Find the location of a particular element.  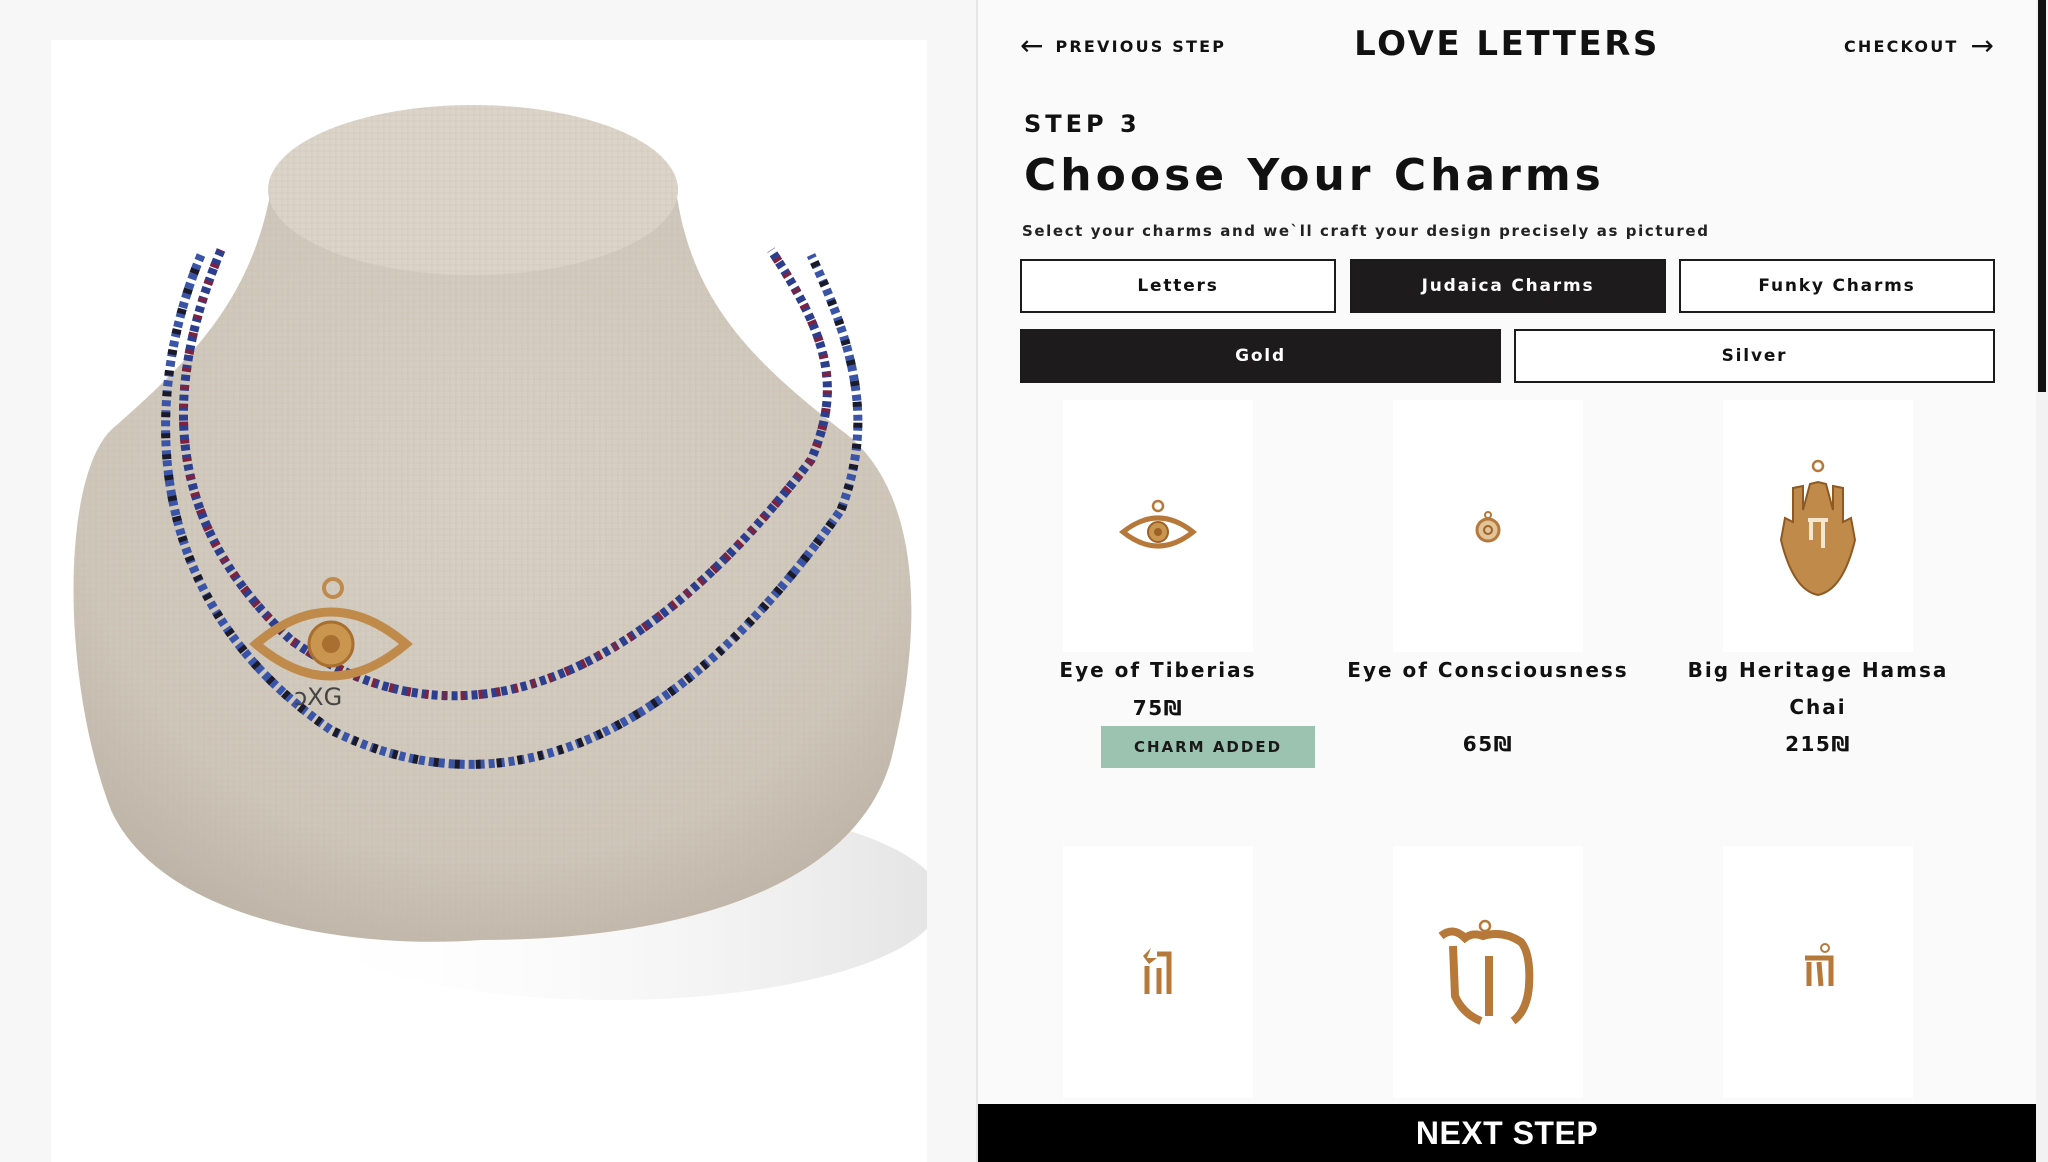

charm-price: 75₪ is located at coordinates (1158, 708).